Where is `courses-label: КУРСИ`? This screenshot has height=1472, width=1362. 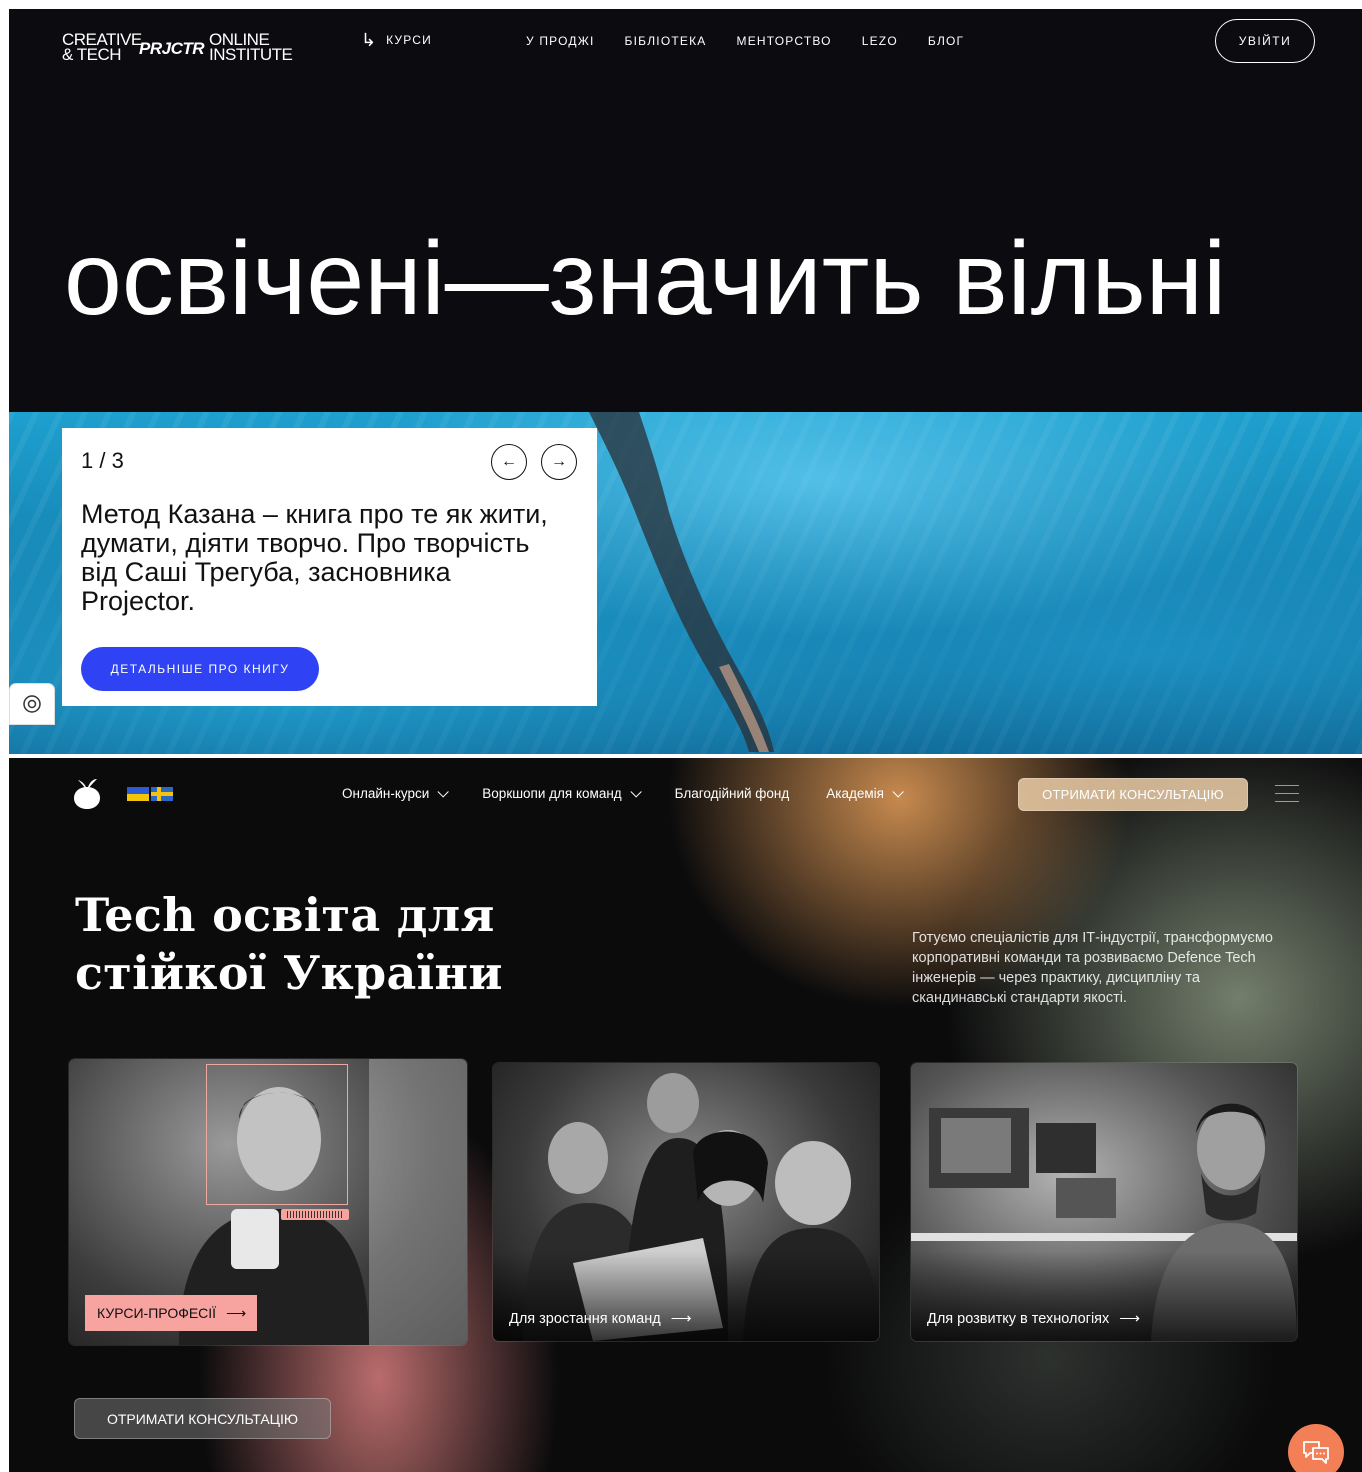 courses-label: КУРСИ is located at coordinates (409, 40).